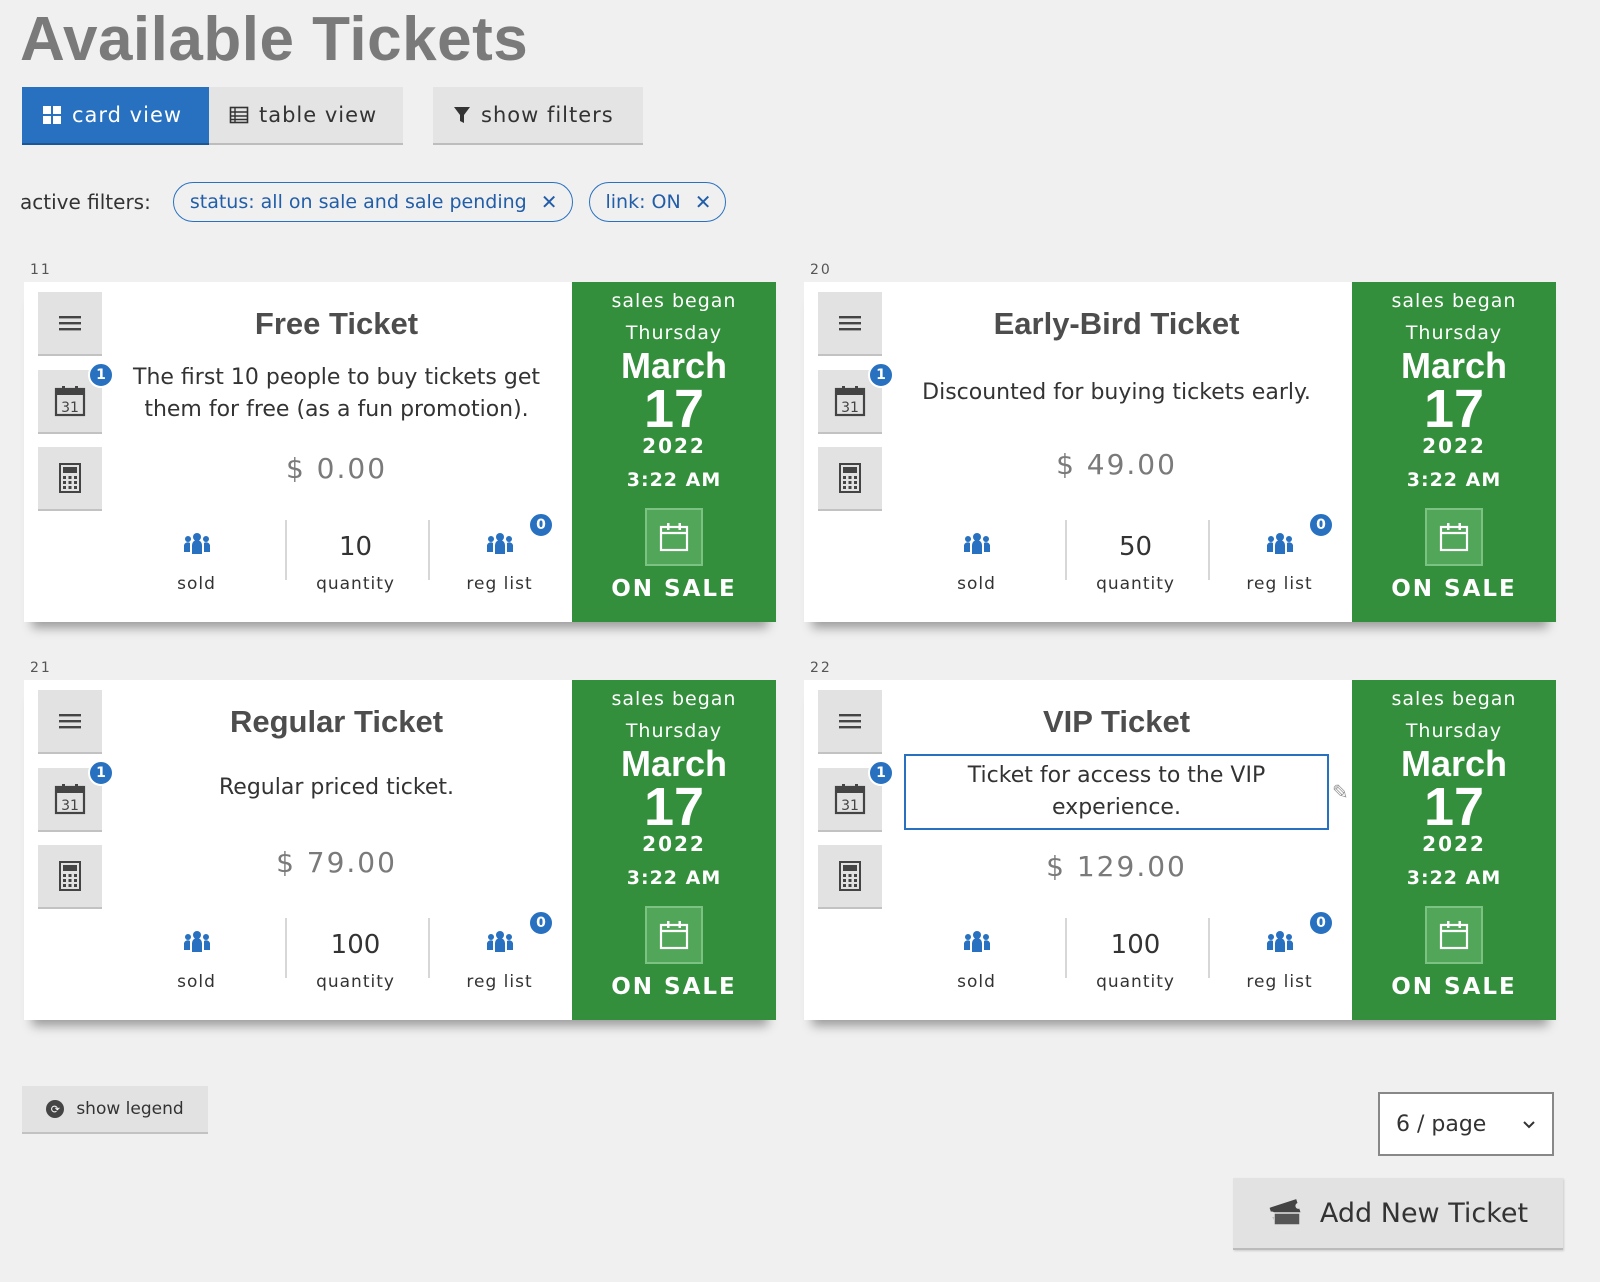  I want to click on table-view-button: table view, so click(306, 116).